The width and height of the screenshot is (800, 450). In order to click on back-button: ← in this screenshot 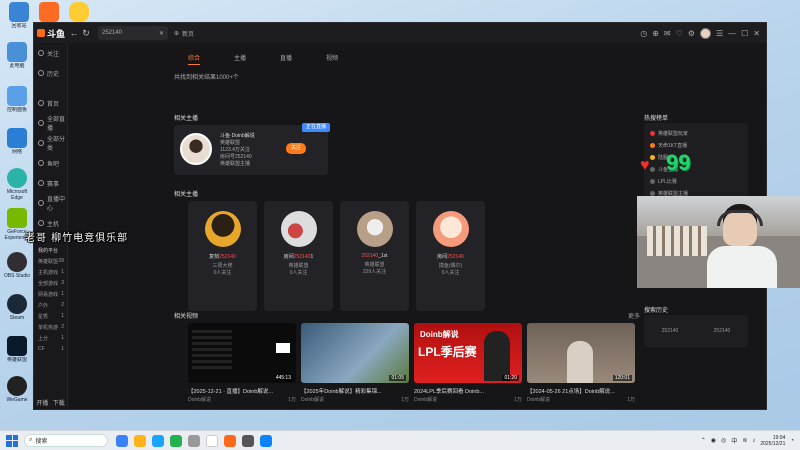, I will do `click(74, 33)`.